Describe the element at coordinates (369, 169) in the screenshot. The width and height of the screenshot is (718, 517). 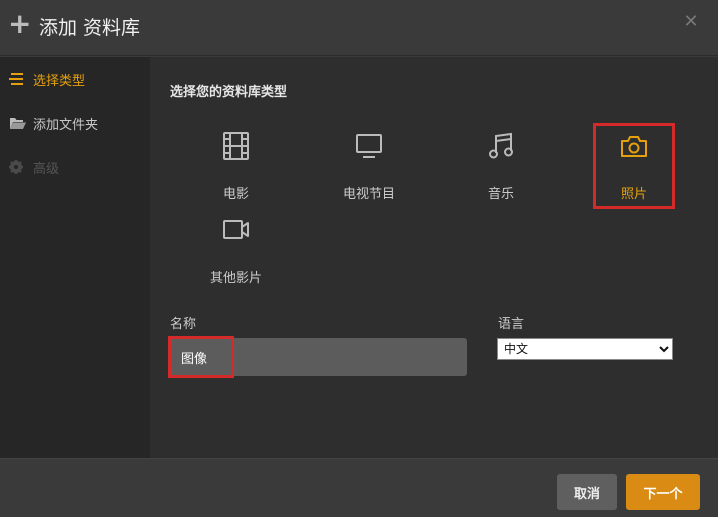
I see `library-type-tv-shows: 电视节目` at that location.